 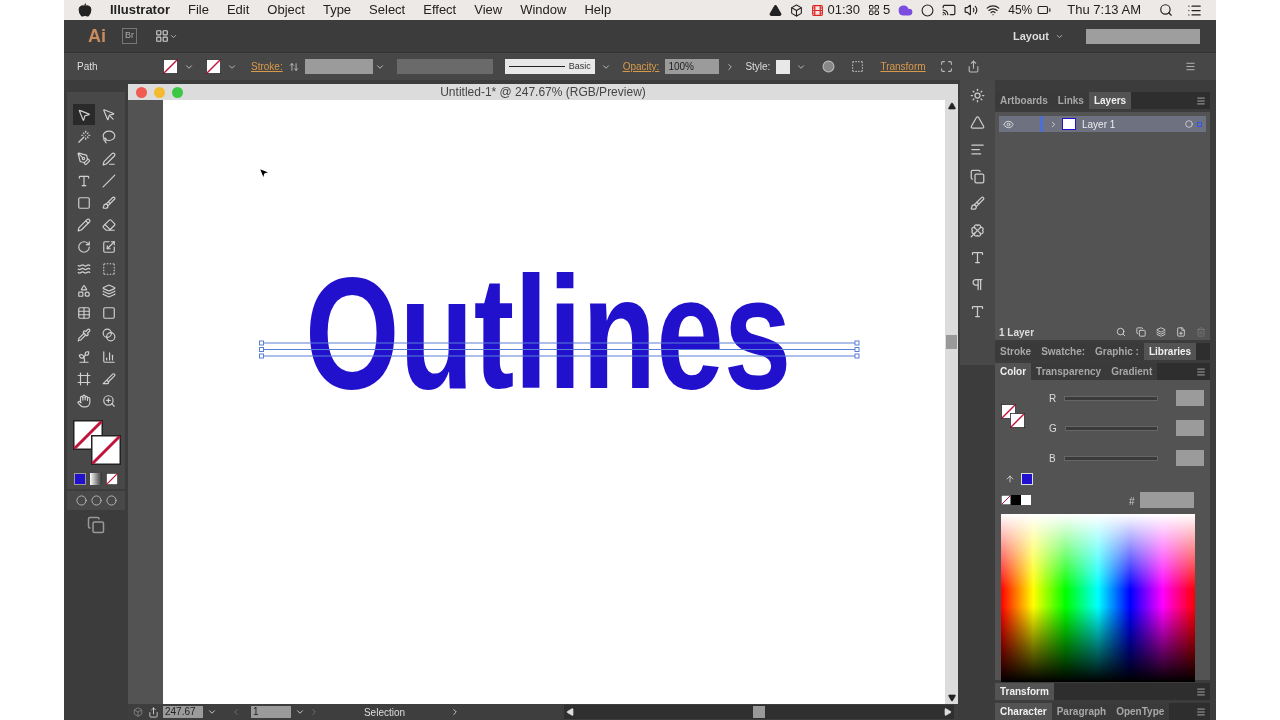 What do you see at coordinates (1194, 10) in the screenshot?
I see `notifications-icon` at bounding box center [1194, 10].